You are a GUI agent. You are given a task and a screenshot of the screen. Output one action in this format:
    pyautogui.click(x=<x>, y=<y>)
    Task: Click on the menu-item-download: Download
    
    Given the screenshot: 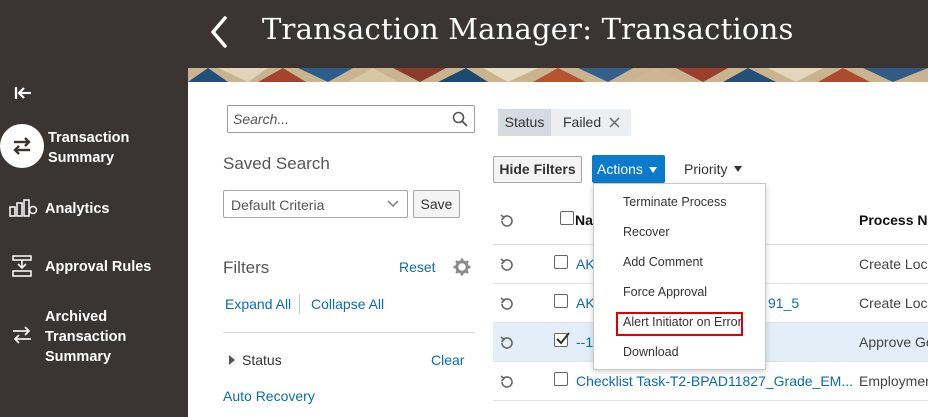 What is the action you would take?
    pyautogui.click(x=679, y=352)
    